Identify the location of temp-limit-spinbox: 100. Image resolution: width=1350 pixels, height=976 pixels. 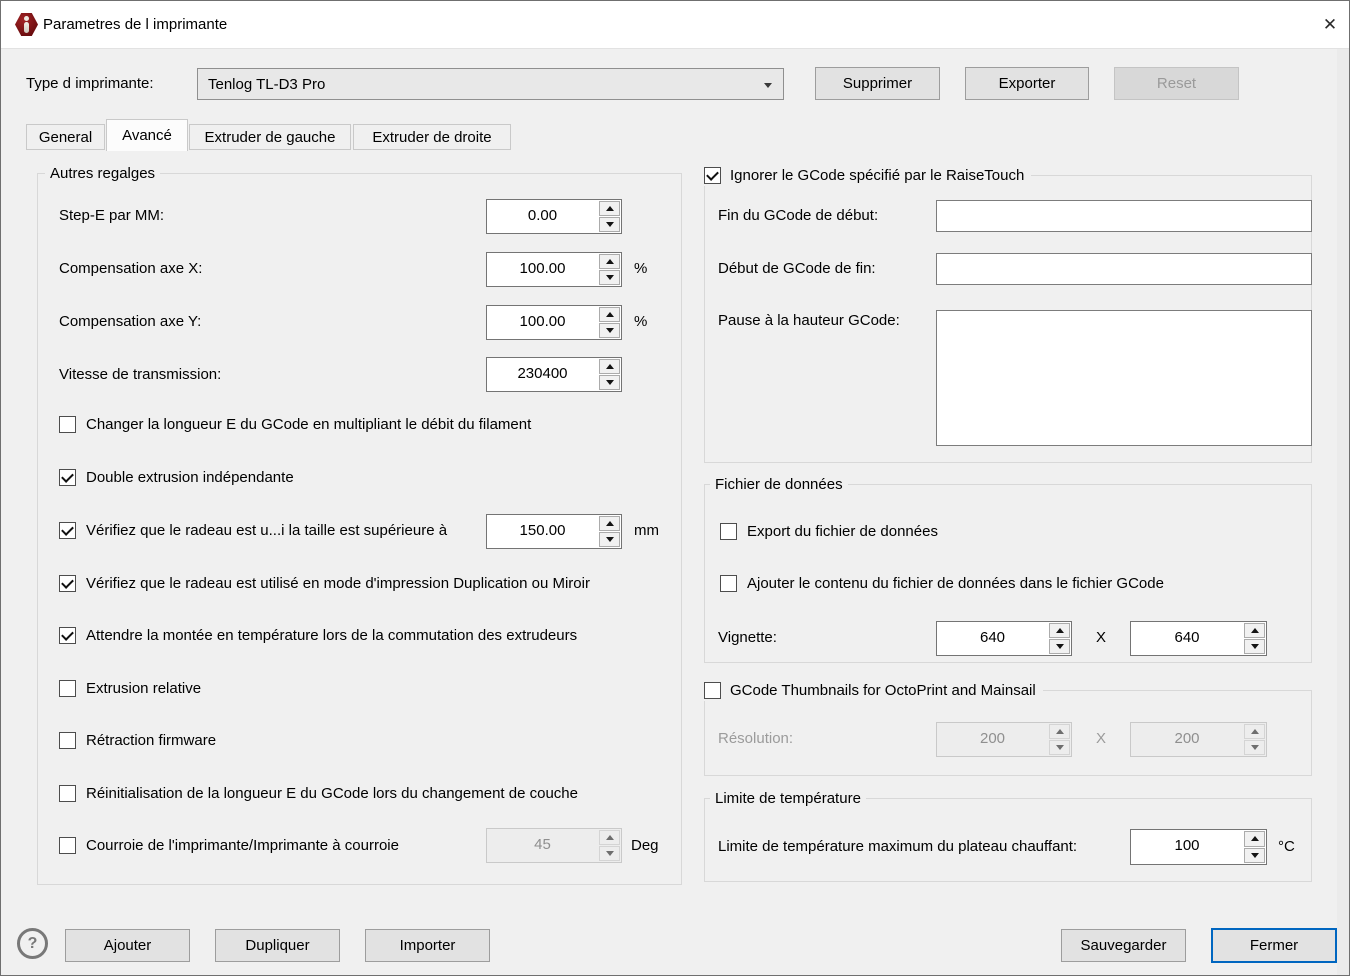
(1198, 847).